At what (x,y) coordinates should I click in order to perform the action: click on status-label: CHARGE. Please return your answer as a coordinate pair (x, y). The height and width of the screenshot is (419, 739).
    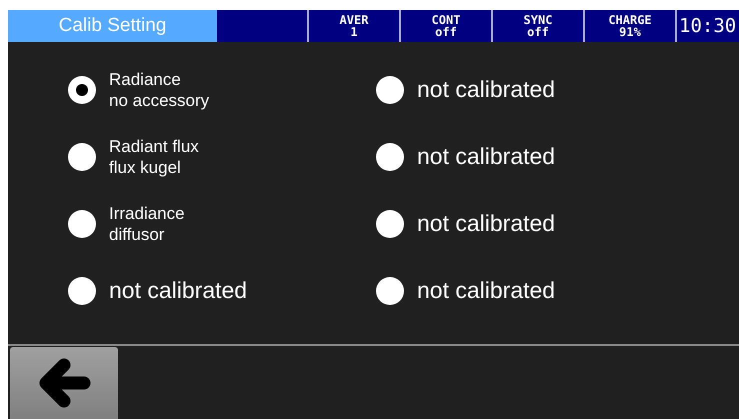
    Looking at the image, I should click on (630, 20).